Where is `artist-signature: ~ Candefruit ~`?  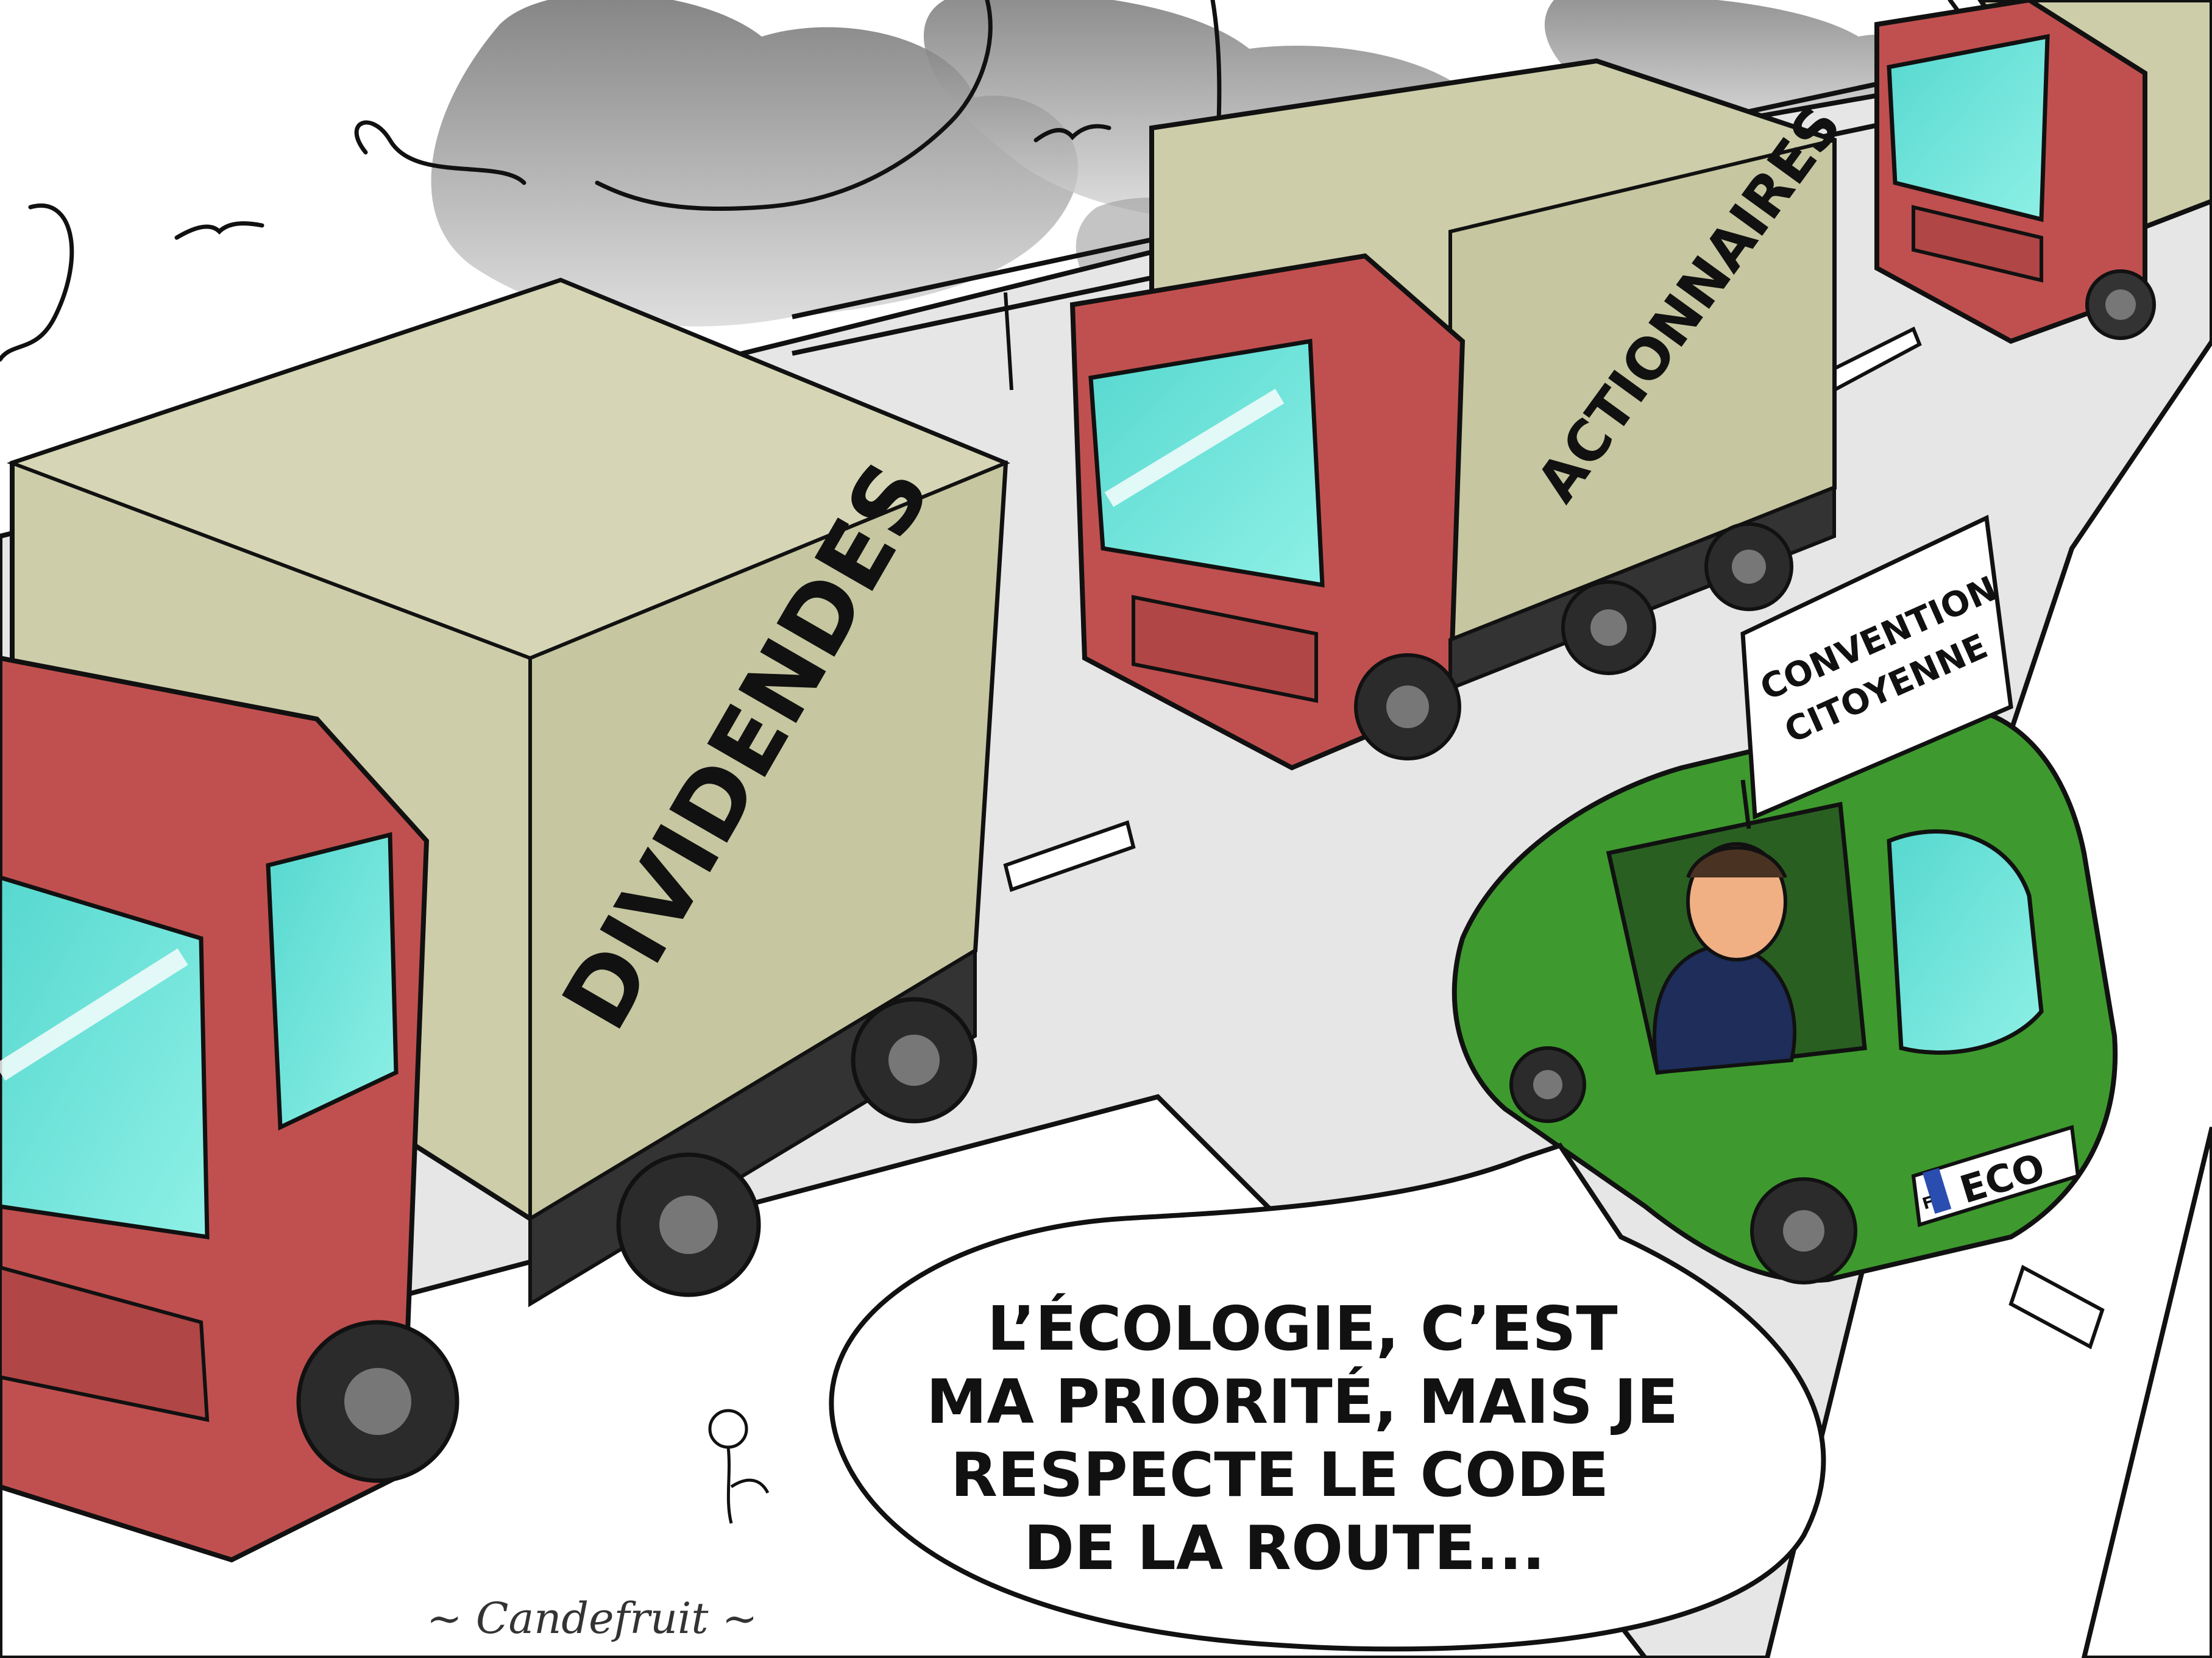
artist-signature: ~ Candefruit ~ is located at coordinates (592, 1618).